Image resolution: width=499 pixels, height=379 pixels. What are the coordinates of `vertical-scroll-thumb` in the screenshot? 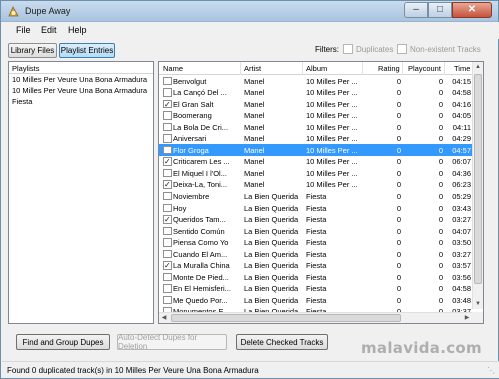 It's located at (478, 179).